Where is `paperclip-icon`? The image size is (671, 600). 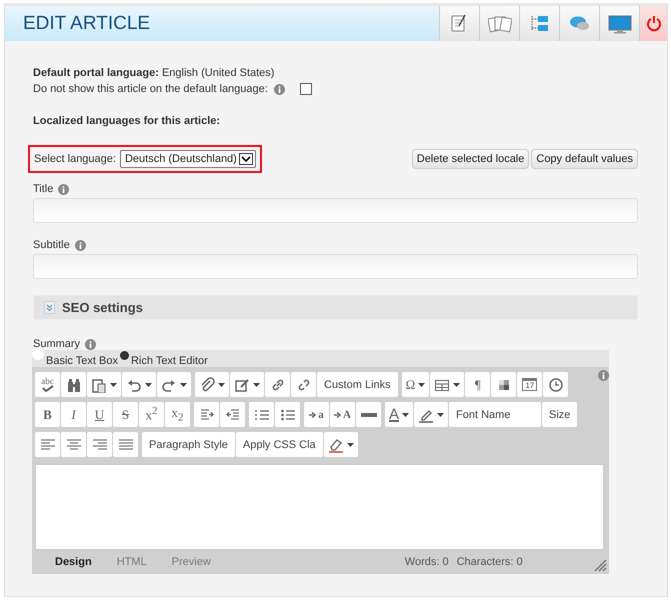
paperclip-icon is located at coordinates (207, 384).